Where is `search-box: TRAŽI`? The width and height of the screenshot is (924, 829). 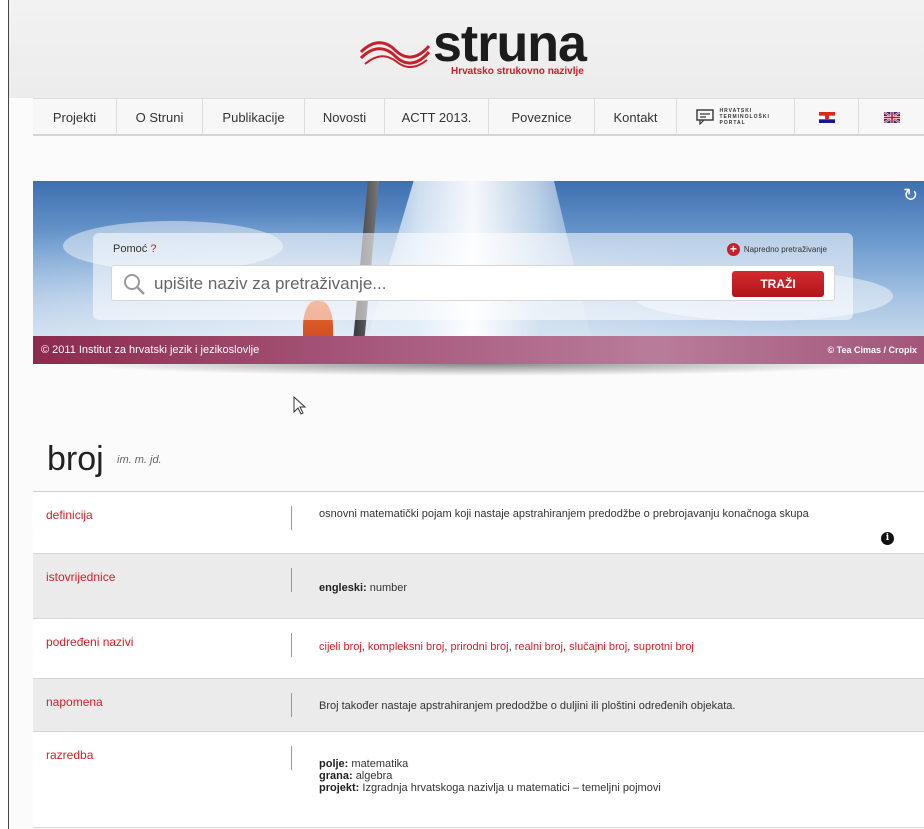 search-box: TRAŽI is located at coordinates (473, 283).